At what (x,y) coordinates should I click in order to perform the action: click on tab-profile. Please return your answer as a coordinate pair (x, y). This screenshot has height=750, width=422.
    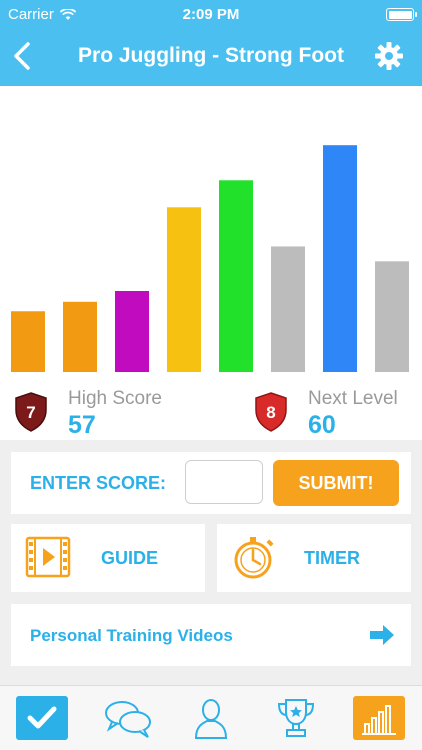
    Looking at the image, I should click on (211, 718).